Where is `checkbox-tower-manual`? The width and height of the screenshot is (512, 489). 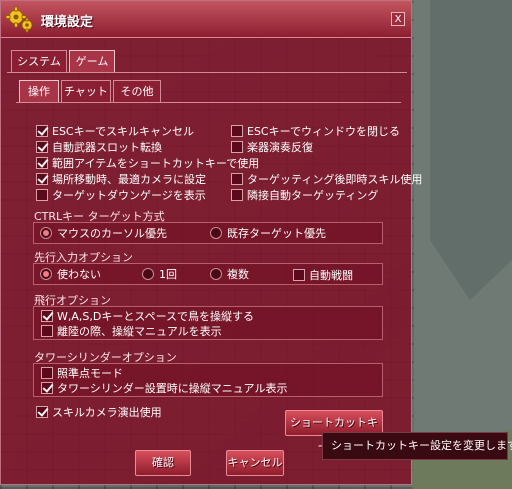 checkbox-tower-manual is located at coordinates (47, 388).